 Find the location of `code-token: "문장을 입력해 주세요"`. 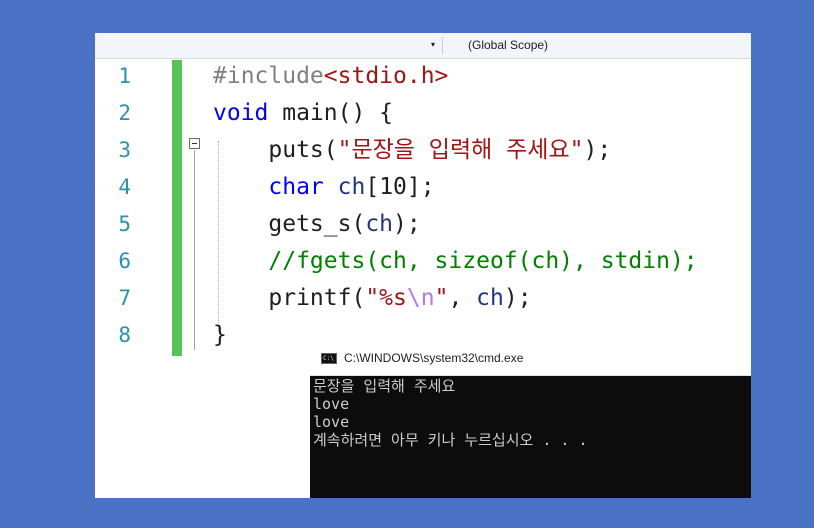

code-token: "문장을 입력해 주세요" is located at coordinates (460, 150).